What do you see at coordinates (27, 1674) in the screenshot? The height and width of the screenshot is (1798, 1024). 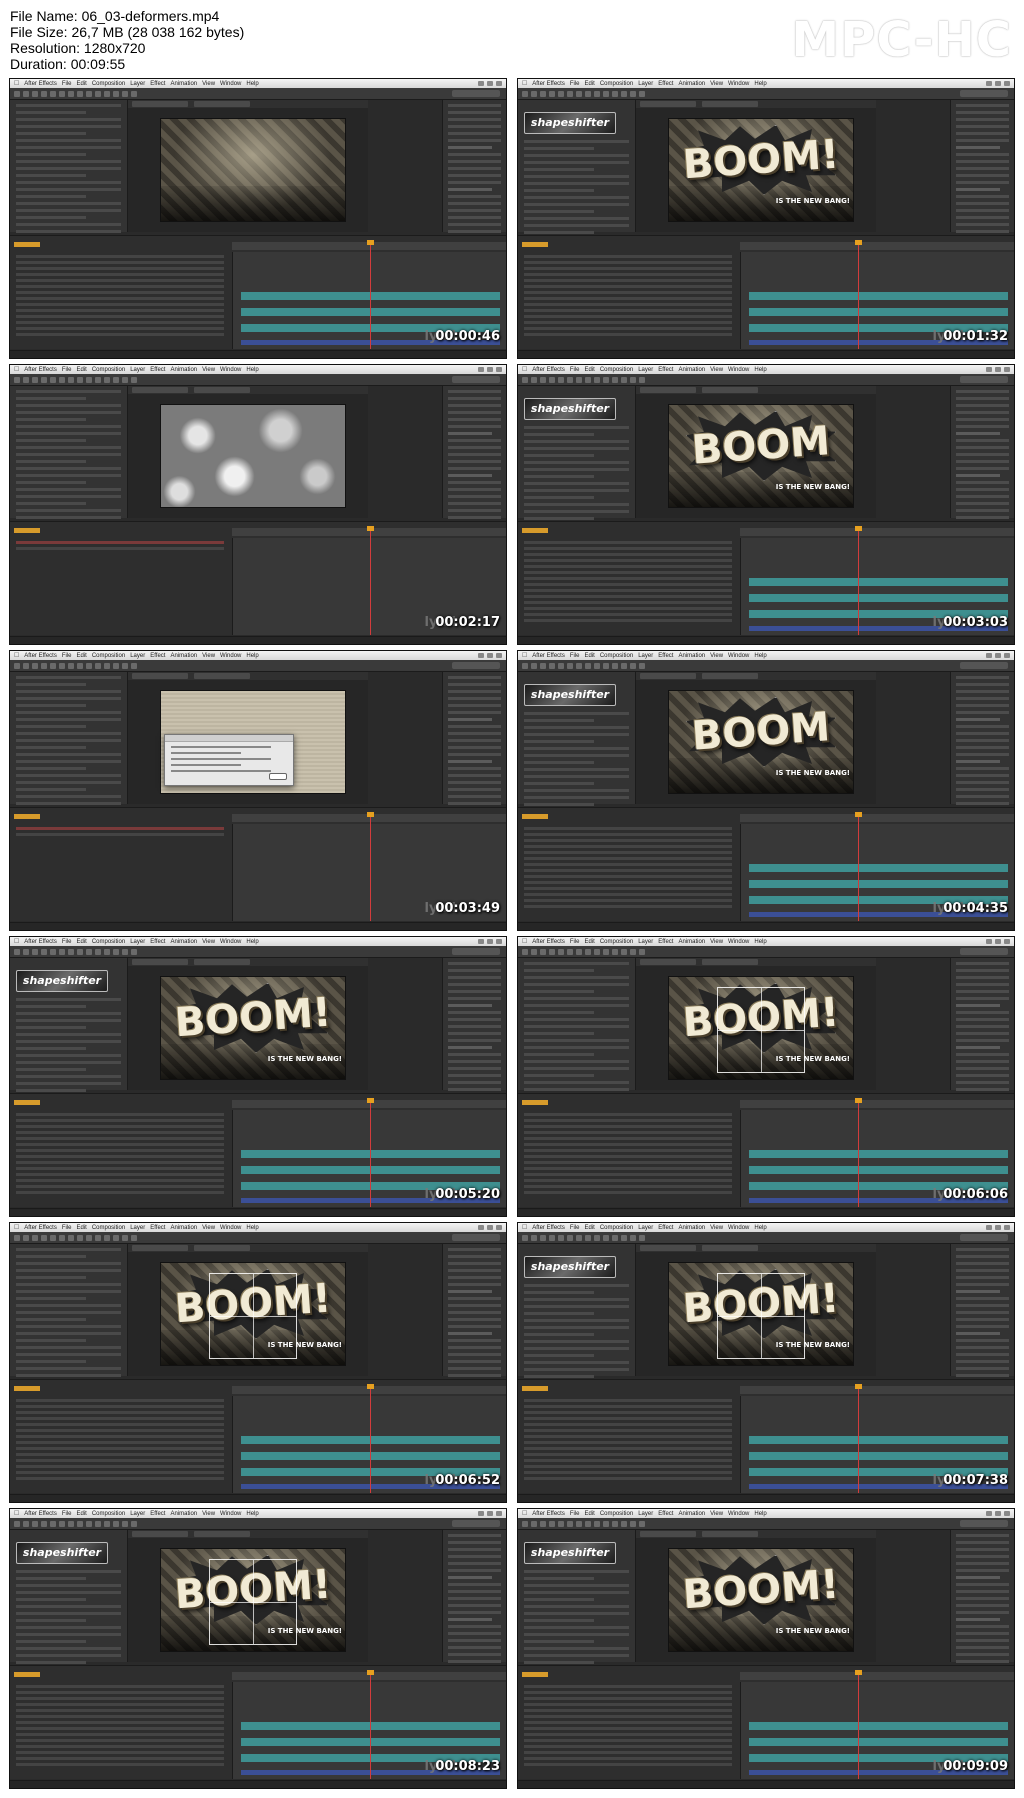 I see `timecode-display` at bounding box center [27, 1674].